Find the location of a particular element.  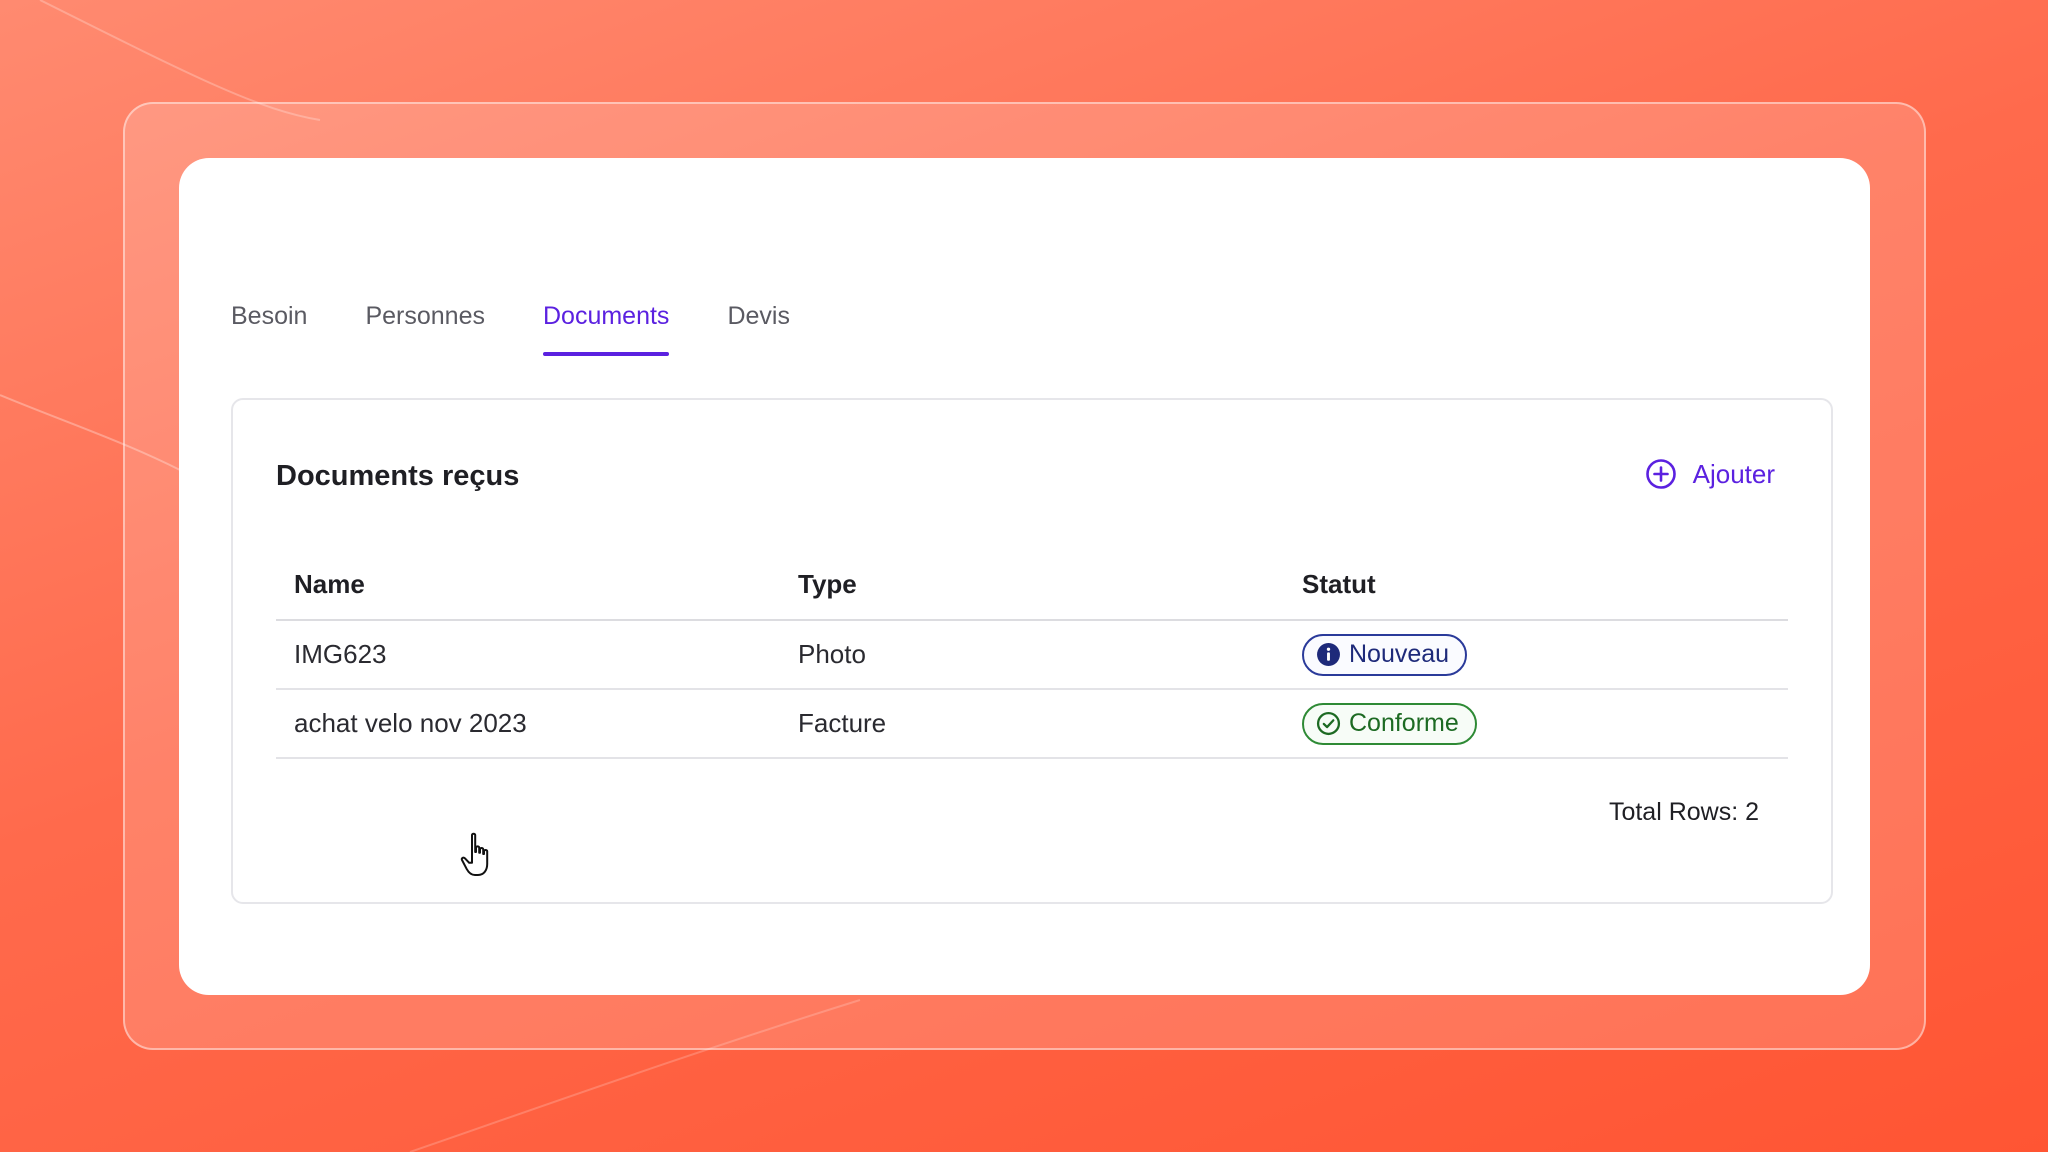

table-row: IMG623 Photo Nouveau is located at coordinates (1032, 655).